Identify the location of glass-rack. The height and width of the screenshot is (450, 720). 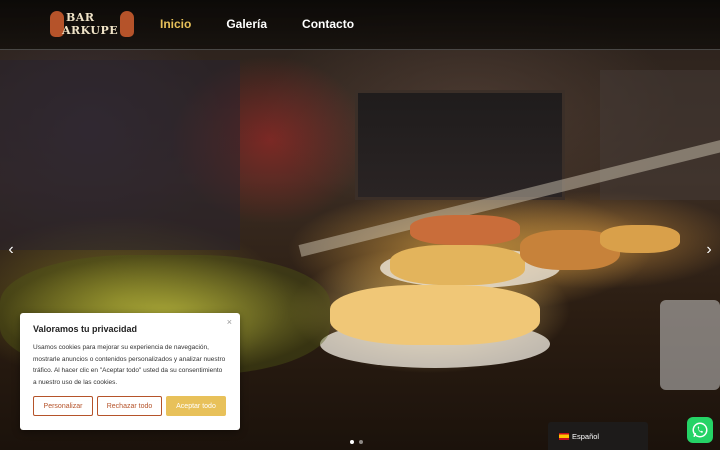
(660, 135).